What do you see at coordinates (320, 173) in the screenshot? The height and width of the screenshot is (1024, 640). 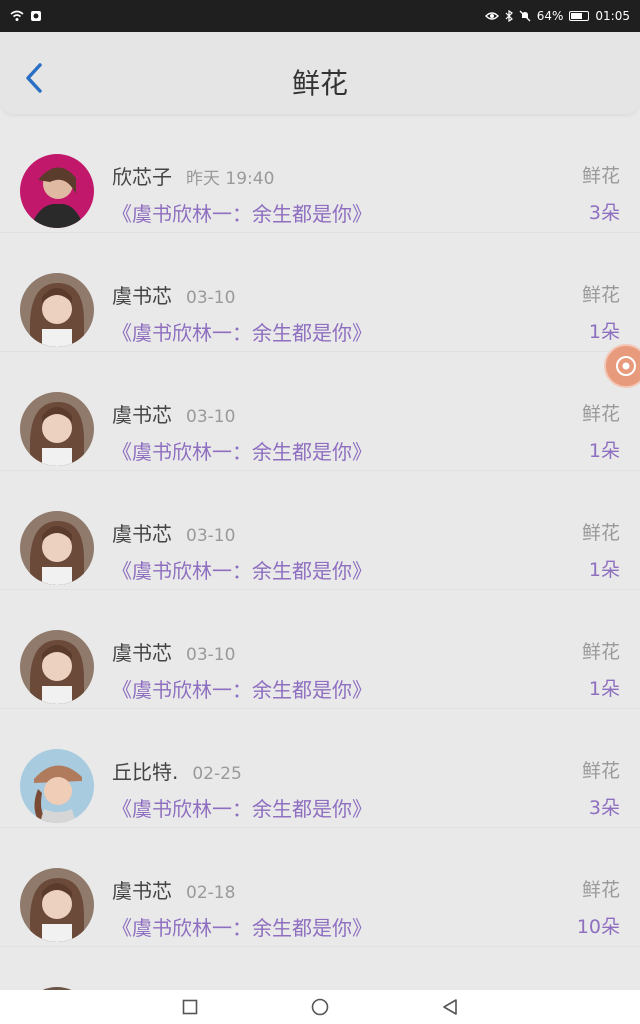 I see `list-item: 欣芯子 昨天 19:40 《虞书欣林一：余生都是你》 鲜花 3朵` at bounding box center [320, 173].